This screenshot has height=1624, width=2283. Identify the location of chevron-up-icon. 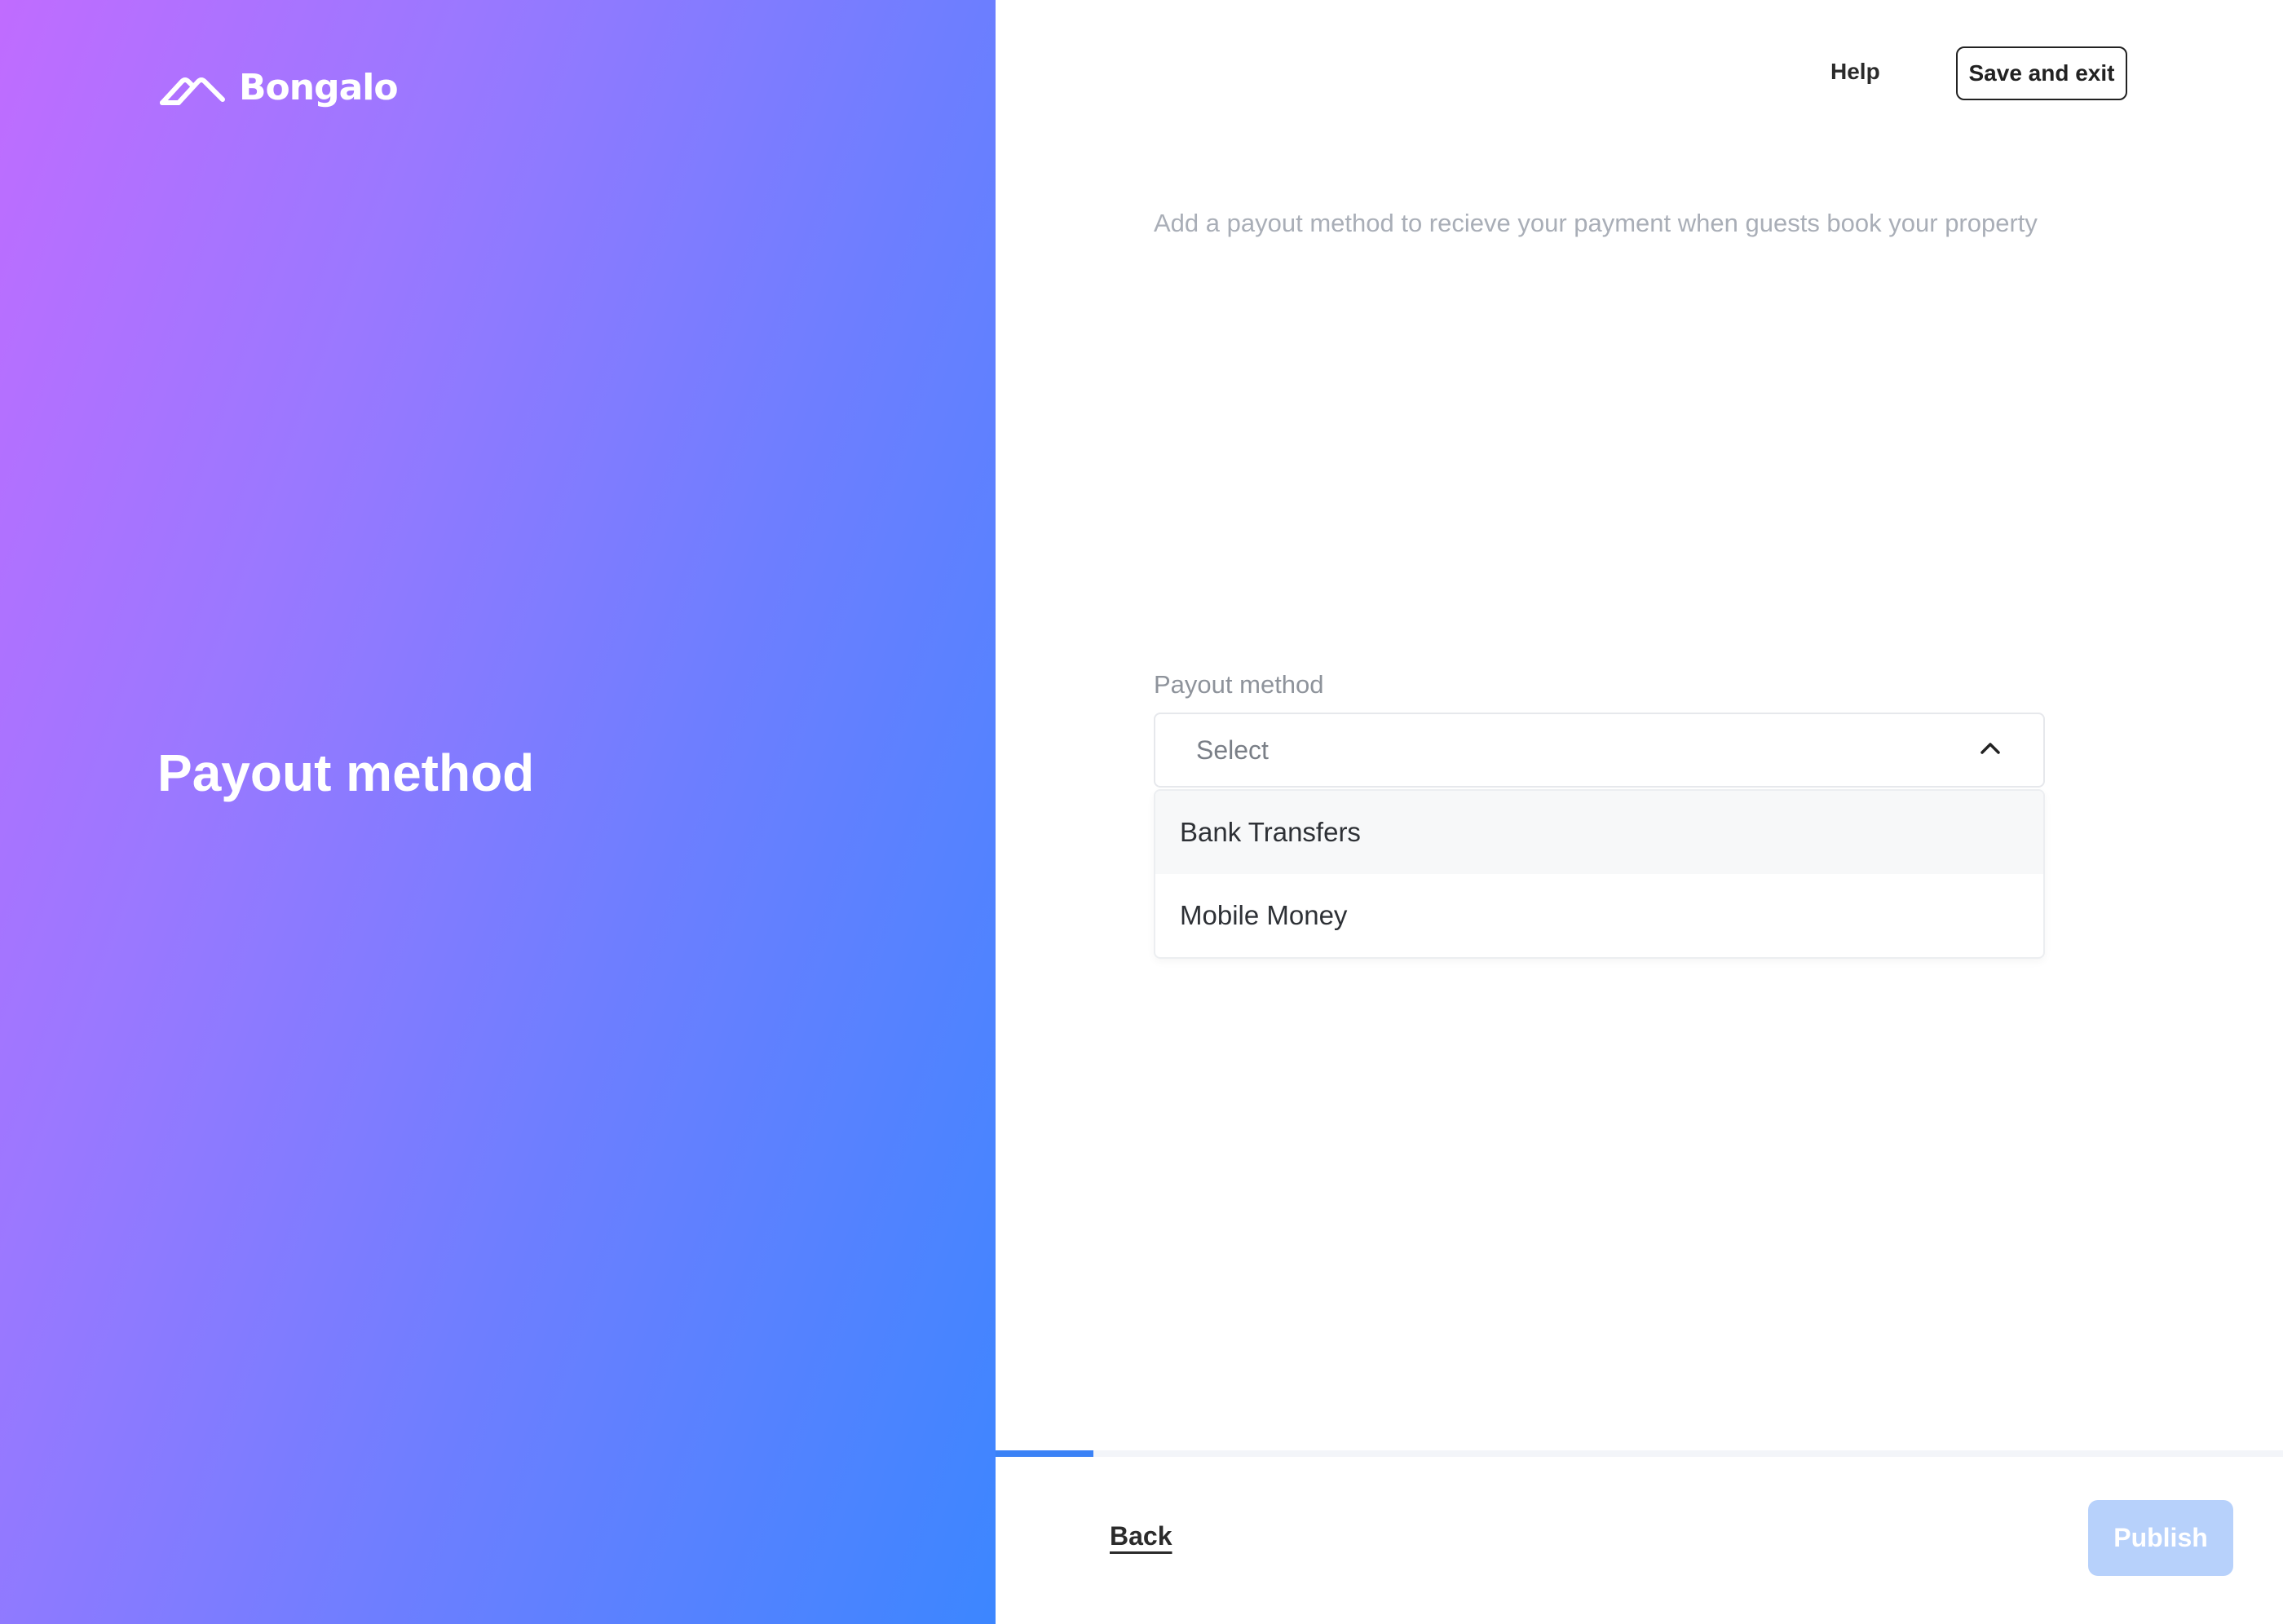
(1990, 750).